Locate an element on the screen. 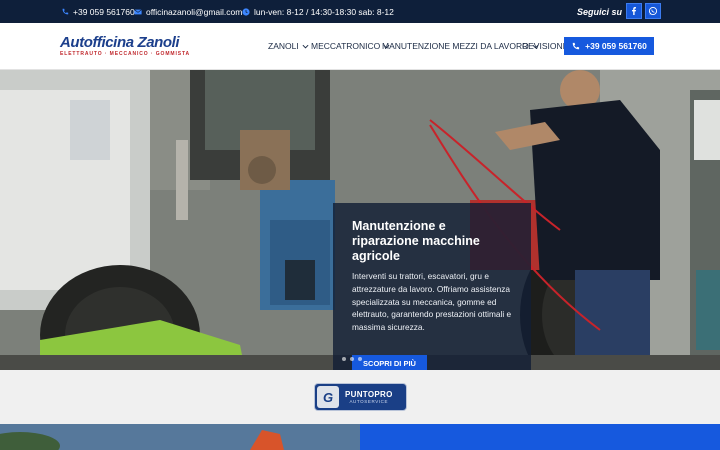  logo-title-a: Autofficina is located at coordinates (97, 42).